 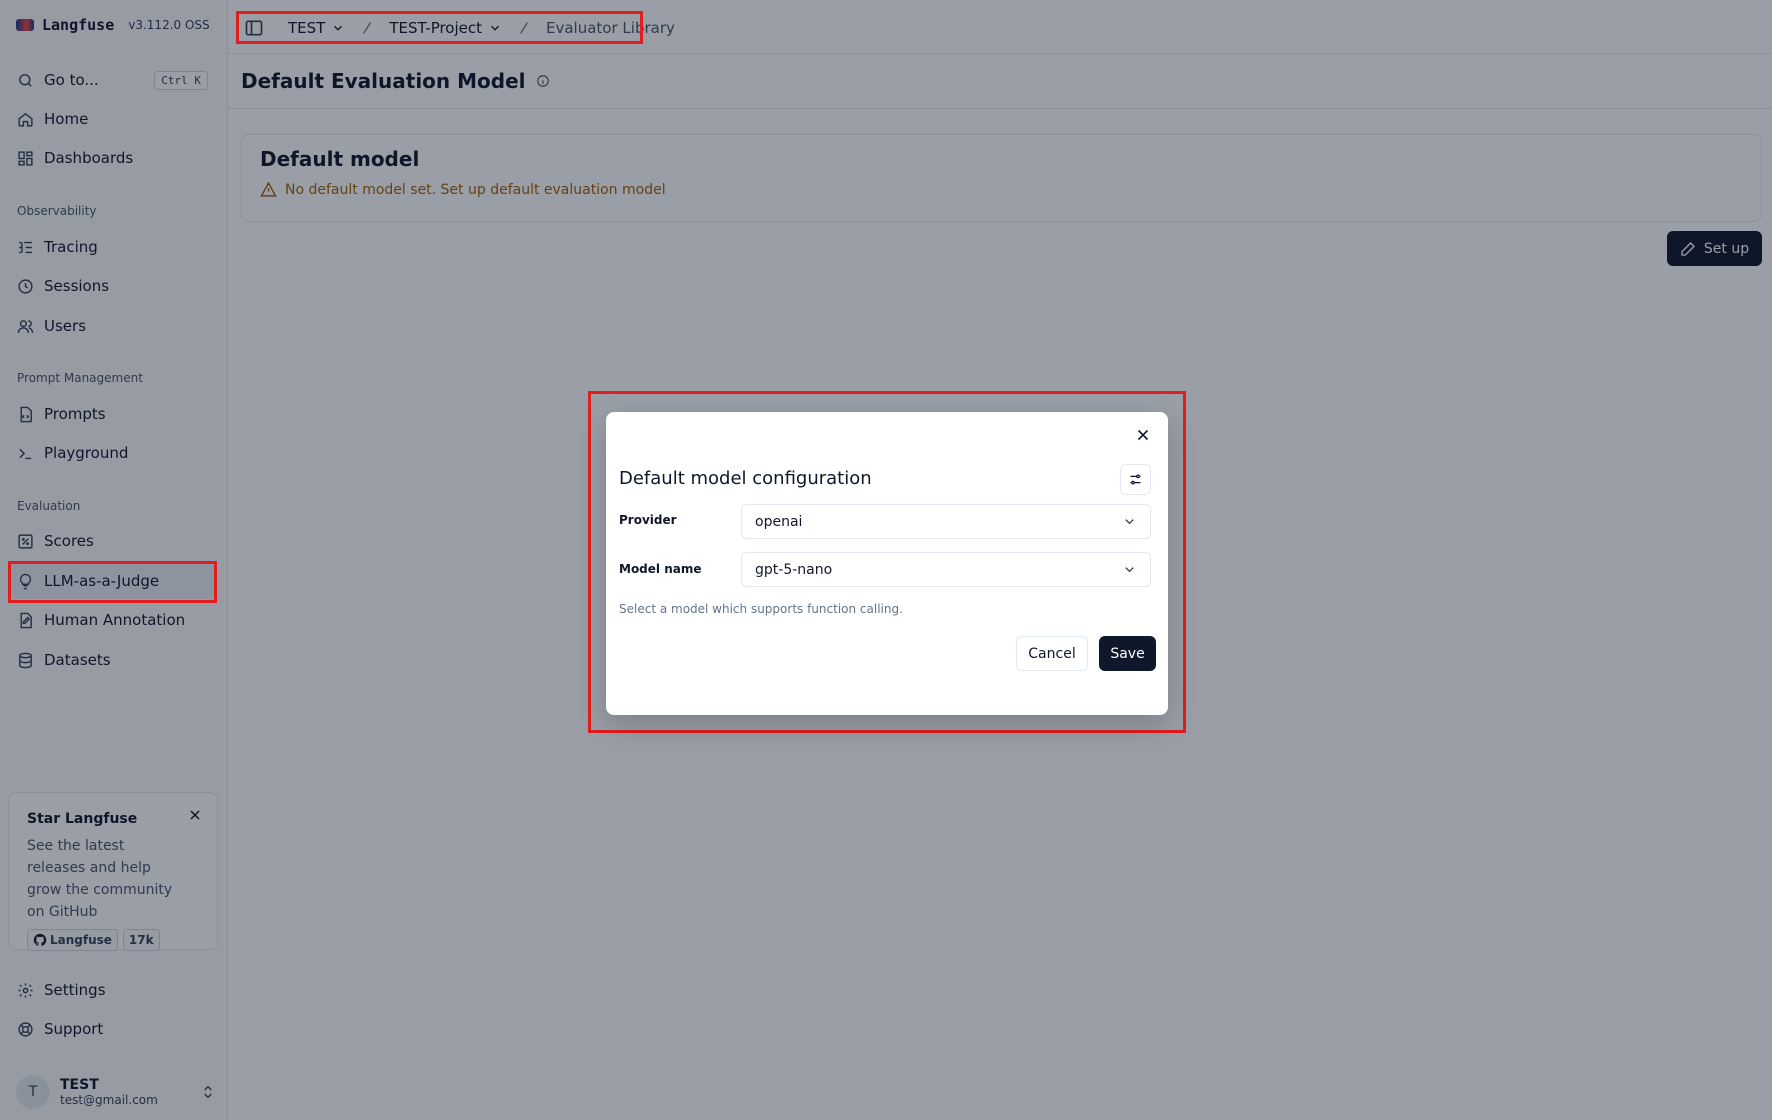 What do you see at coordinates (946, 569) in the screenshot?
I see `model-name-select: gpt-5-nano` at bounding box center [946, 569].